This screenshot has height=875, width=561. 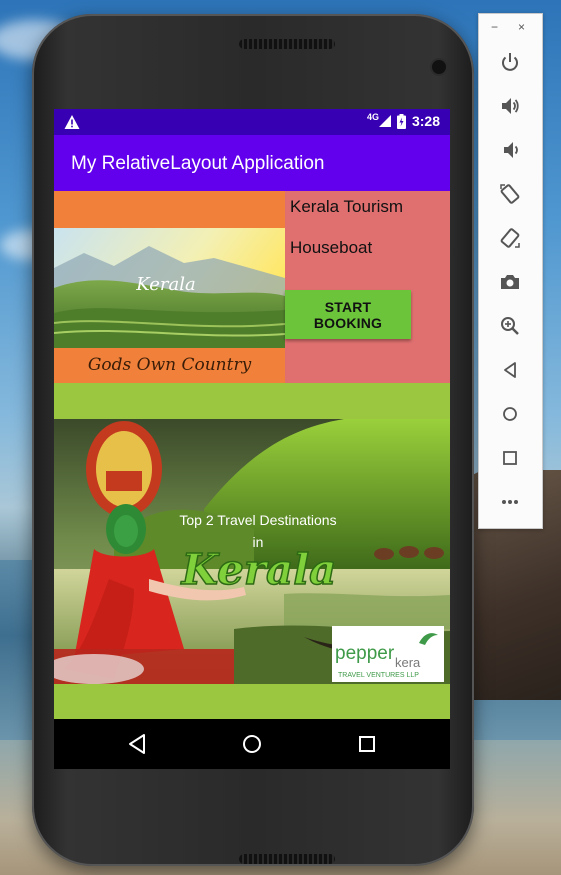 I want to click on home-circle-icon, so click(x=252, y=744).